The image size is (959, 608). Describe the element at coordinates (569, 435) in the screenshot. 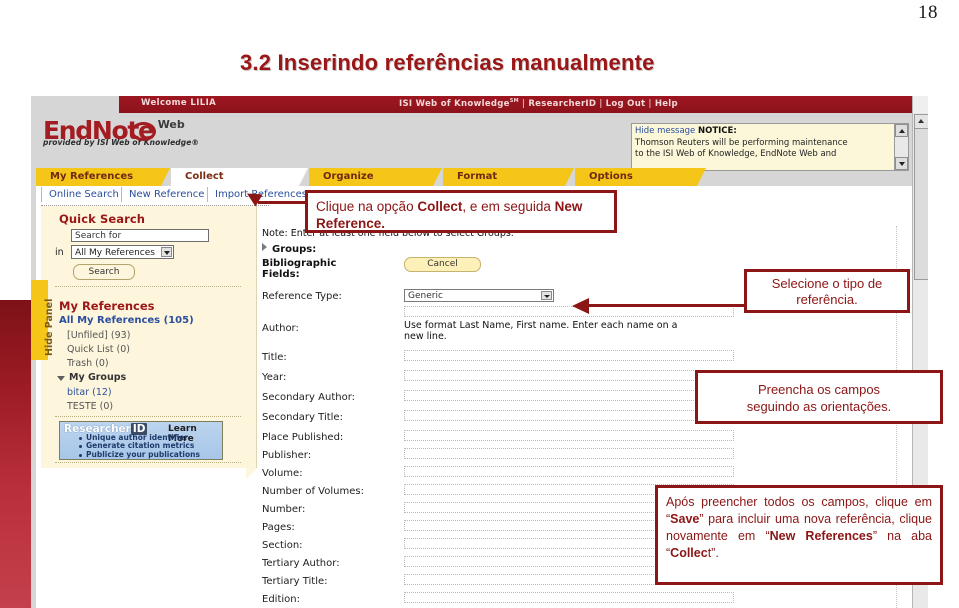

I see `place-published-input` at that location.